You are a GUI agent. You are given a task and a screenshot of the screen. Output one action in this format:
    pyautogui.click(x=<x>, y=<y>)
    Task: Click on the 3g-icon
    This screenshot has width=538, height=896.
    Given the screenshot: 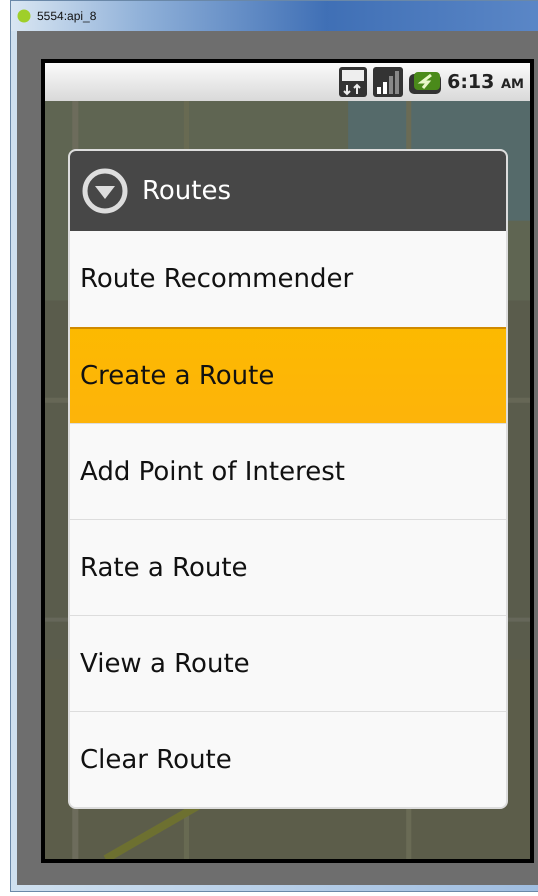 What is the action you would take?
    pyautogui.click(x=353, y=82)
    